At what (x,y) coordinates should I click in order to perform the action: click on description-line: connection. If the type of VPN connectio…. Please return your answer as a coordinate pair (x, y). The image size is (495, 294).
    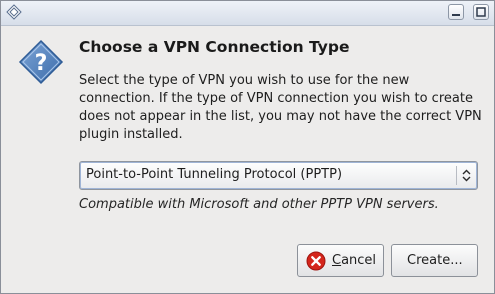
    Looking at the image, I should click on (276, 98).